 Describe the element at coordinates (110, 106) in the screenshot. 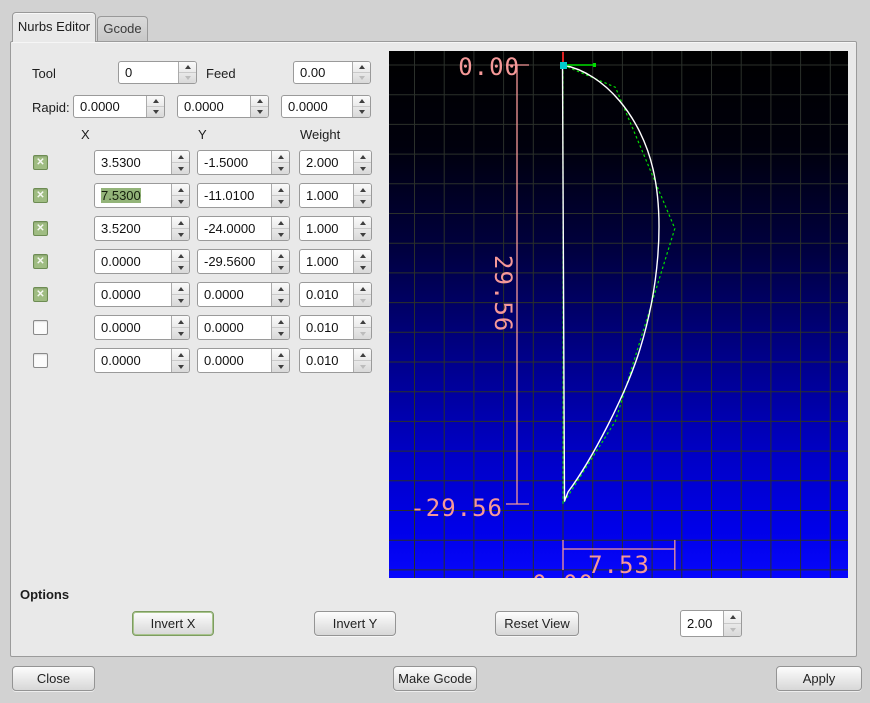

I see `rapid-x-value: 0.0000` at that location.